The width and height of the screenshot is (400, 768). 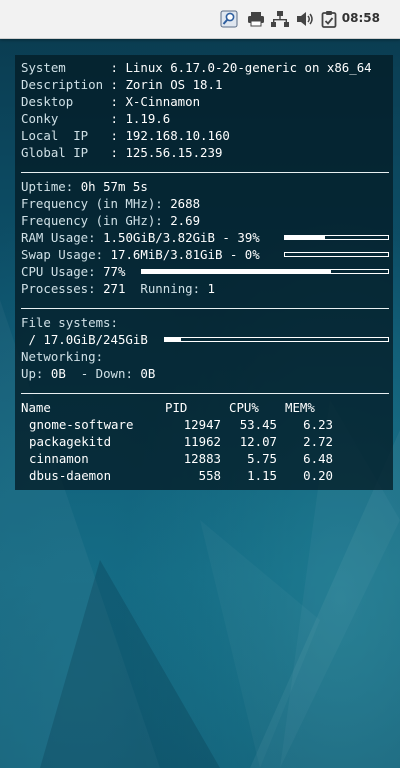 What do you see at coordinates (258, 441) in the screenshot?
I see `proc-cpu: 12.07` at bounding box center [258, 441].